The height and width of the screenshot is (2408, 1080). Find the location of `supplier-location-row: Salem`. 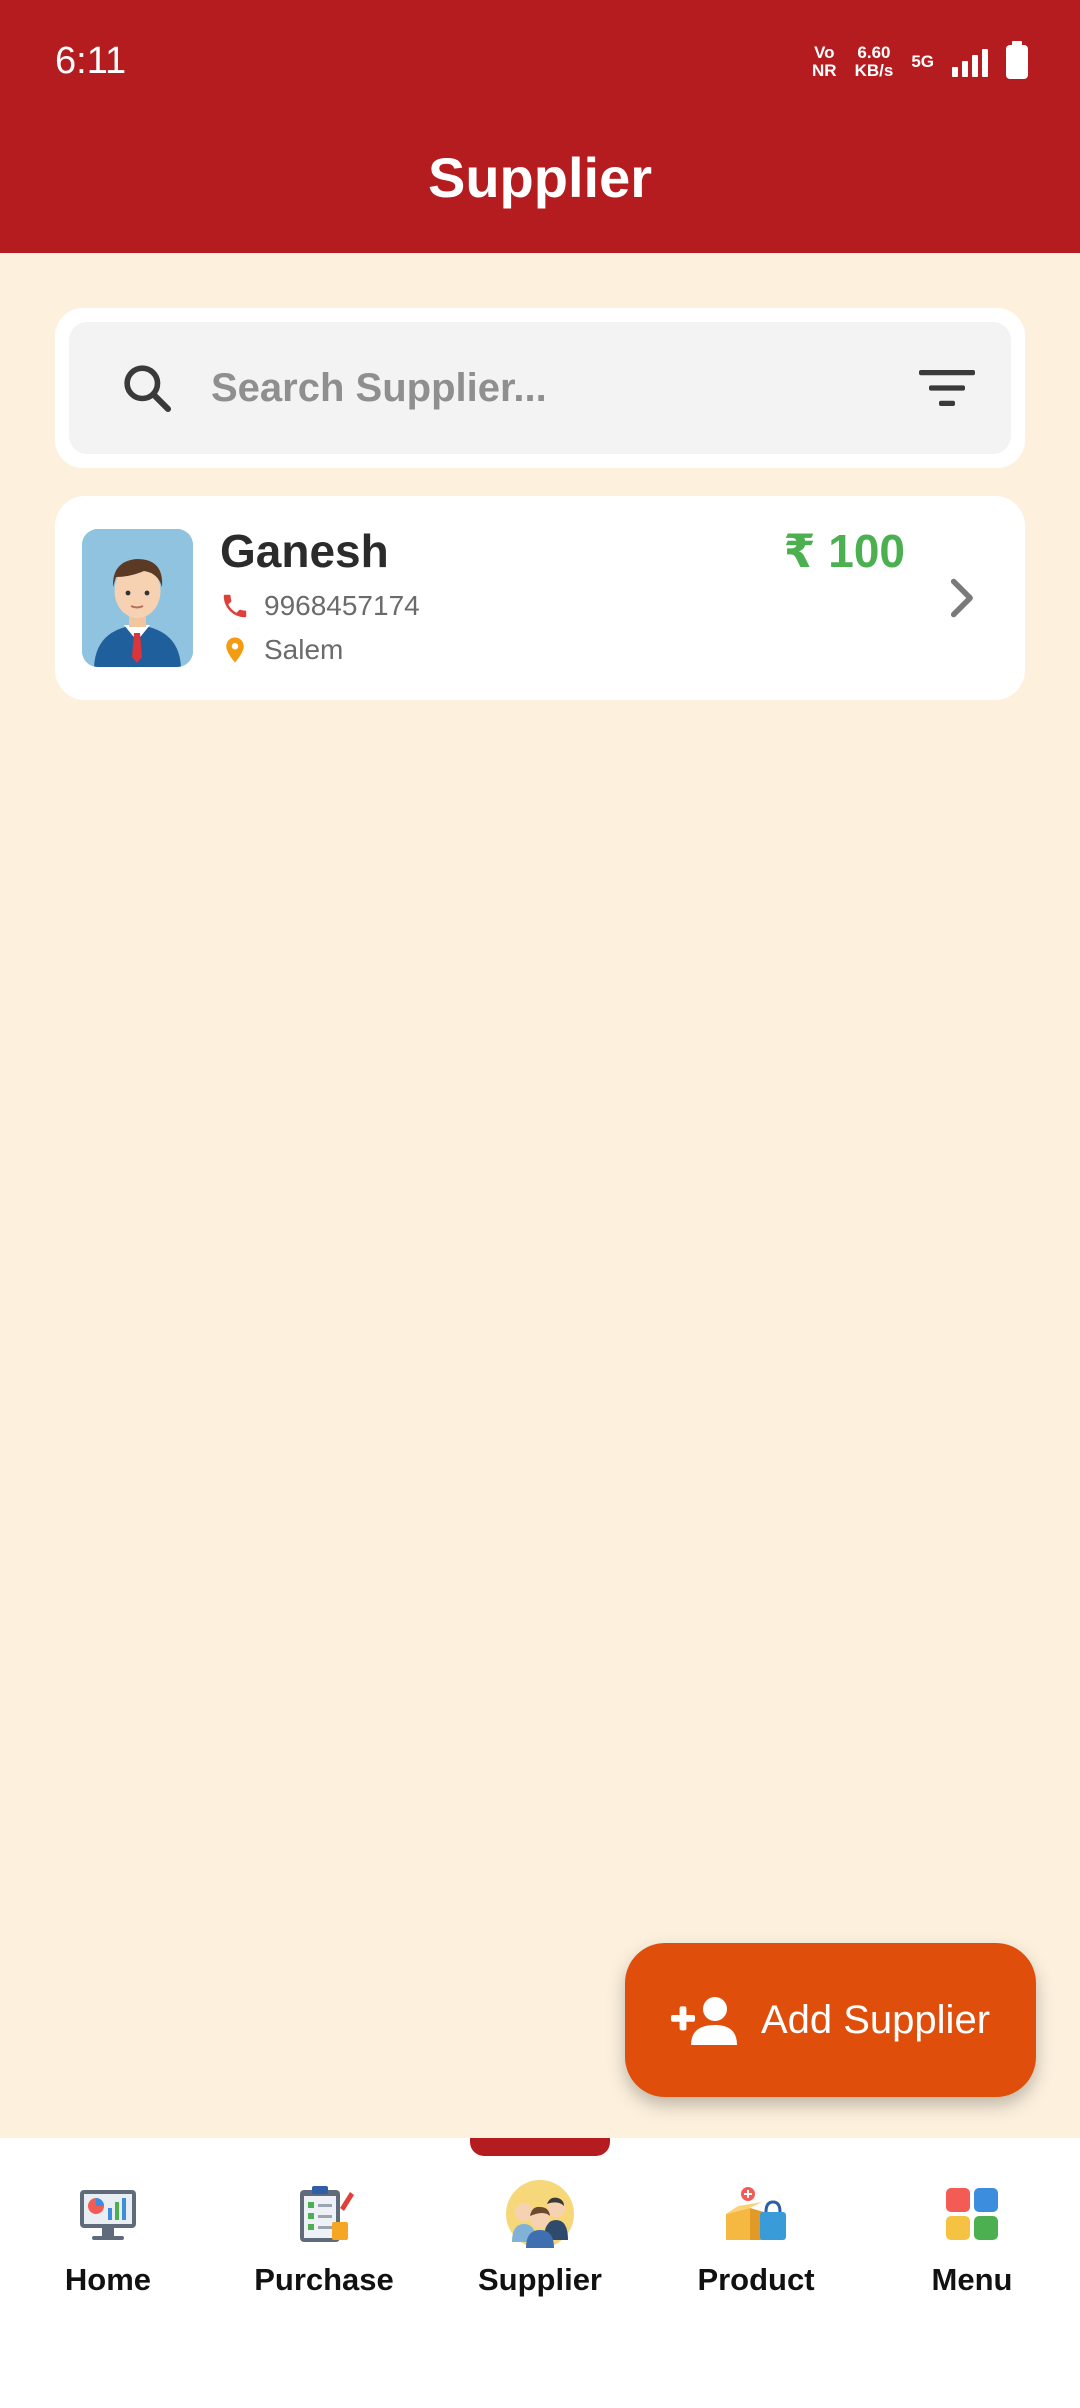

supplier-location-row: Salem is located at coordinates (281, 650).